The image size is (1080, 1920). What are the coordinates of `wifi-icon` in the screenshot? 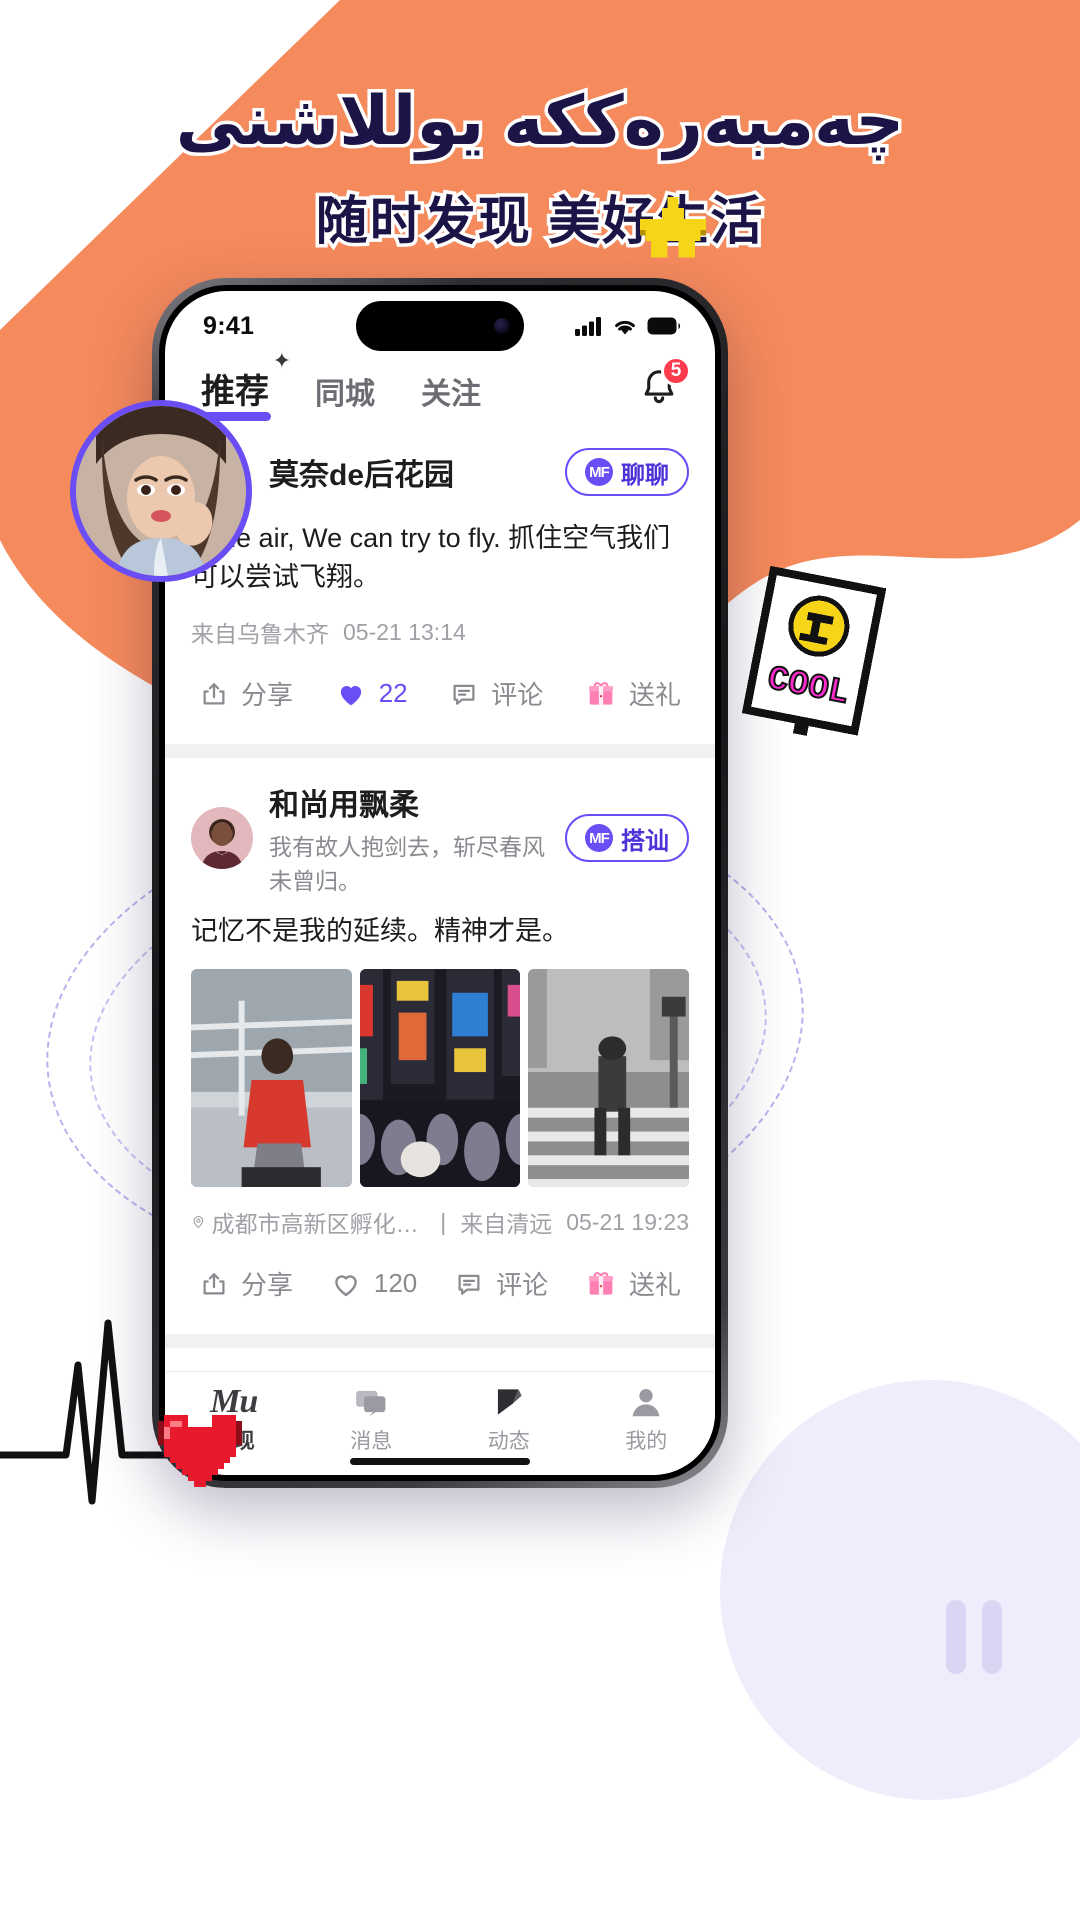 It's located at (625, 327).